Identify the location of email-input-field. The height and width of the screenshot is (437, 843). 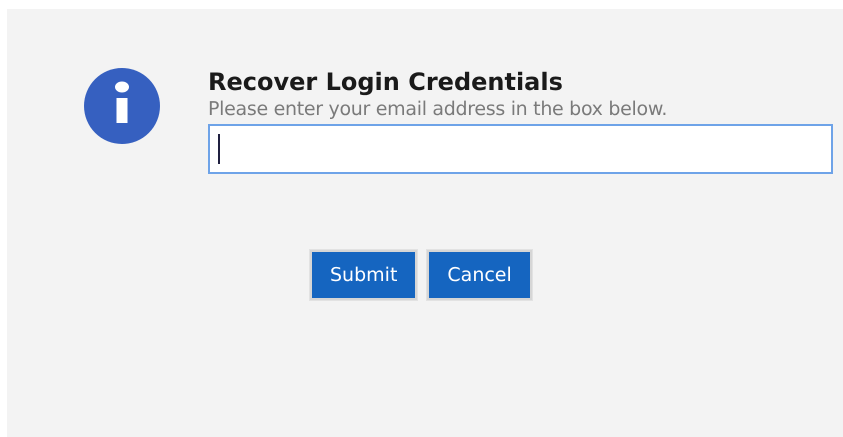
(520, 149).